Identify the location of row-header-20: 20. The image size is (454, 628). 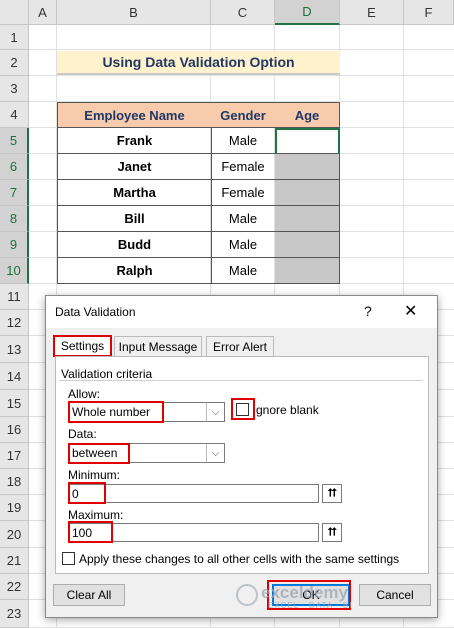
(14, 534).